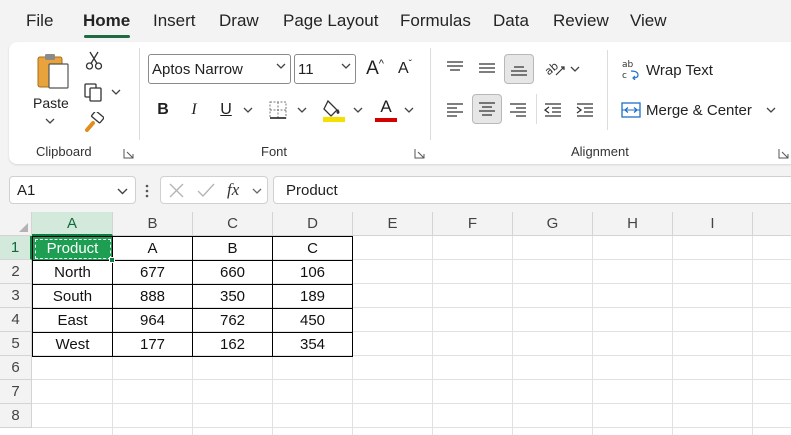  What do you see at coordinates (409, 110) in the screenshot?
I see `font-color-chevron-down-icon` at bounding box center [409, 110].